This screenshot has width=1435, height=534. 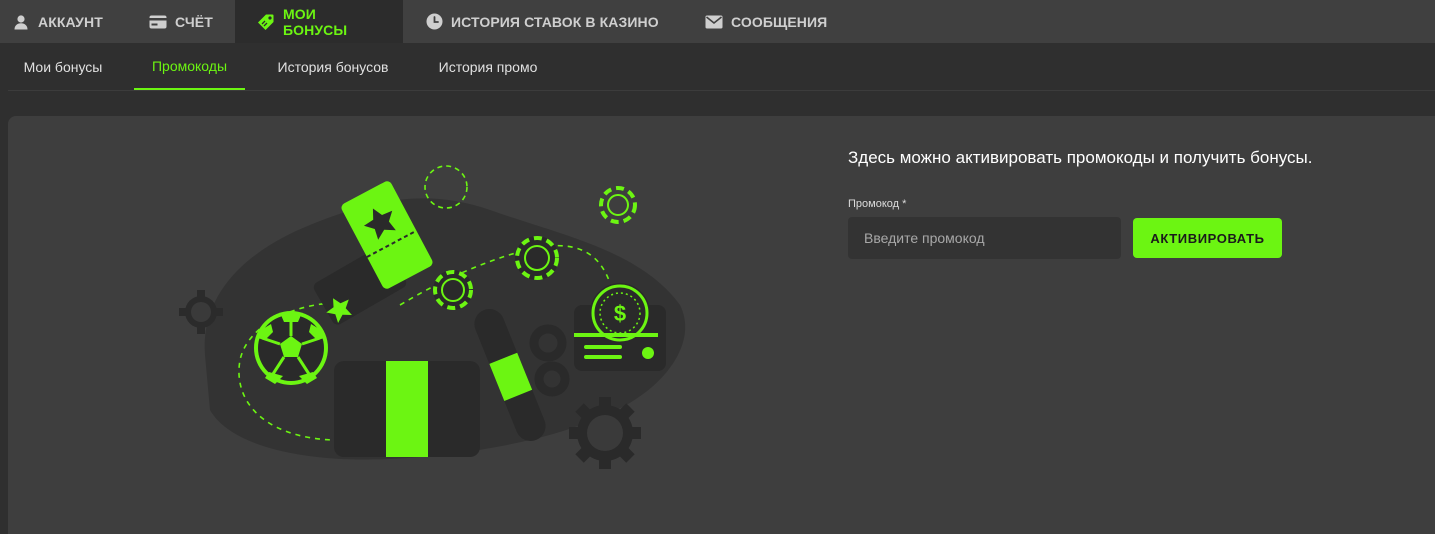 What do you see at coordinates (194, 21) in the screenshot?
I see `tab-balance-label: Счёт` at bounding box center [194, 21].